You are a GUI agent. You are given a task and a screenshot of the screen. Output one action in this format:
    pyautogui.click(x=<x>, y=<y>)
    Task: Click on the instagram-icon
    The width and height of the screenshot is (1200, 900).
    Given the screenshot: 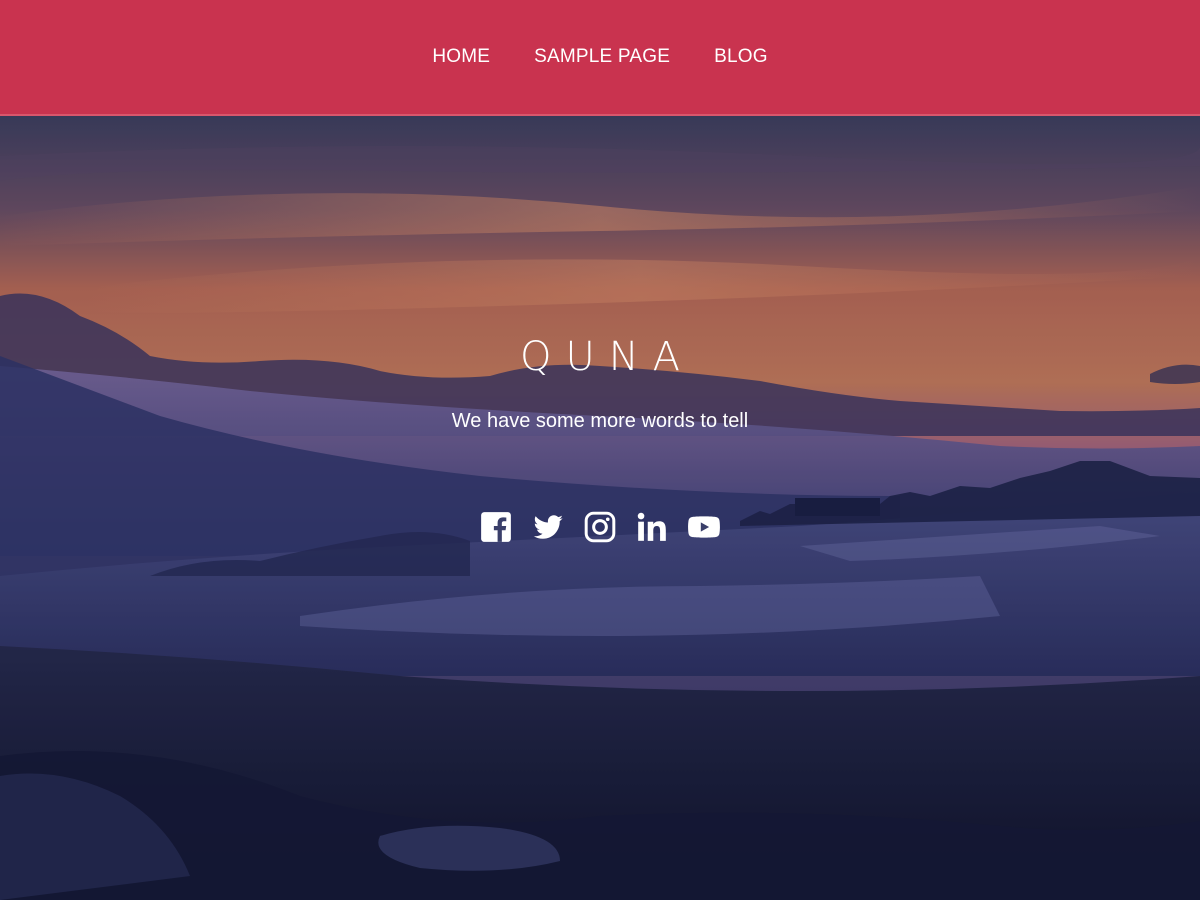 What is the action you would take?
    pyautogui.click(x=600, y=527)
    